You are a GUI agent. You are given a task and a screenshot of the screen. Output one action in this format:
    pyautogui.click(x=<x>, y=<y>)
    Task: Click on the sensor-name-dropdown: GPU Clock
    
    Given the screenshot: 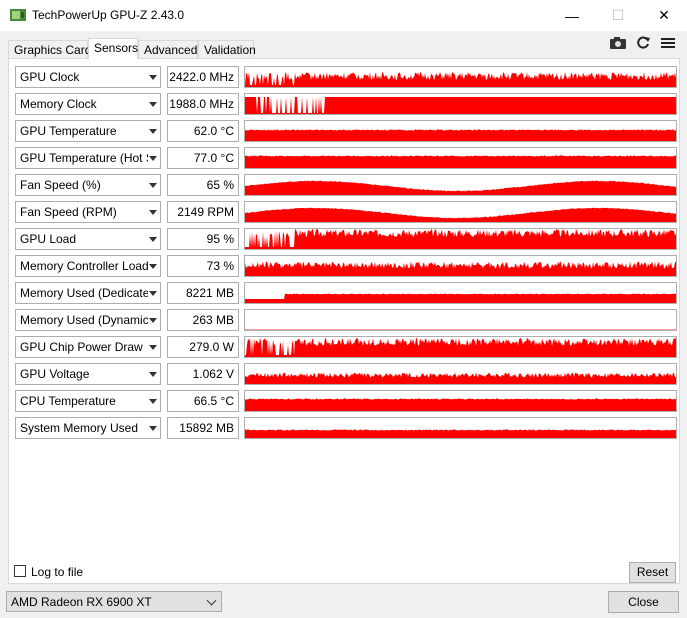 What is the action you would take?
    pyautogui.click(x=88, y=77)
    